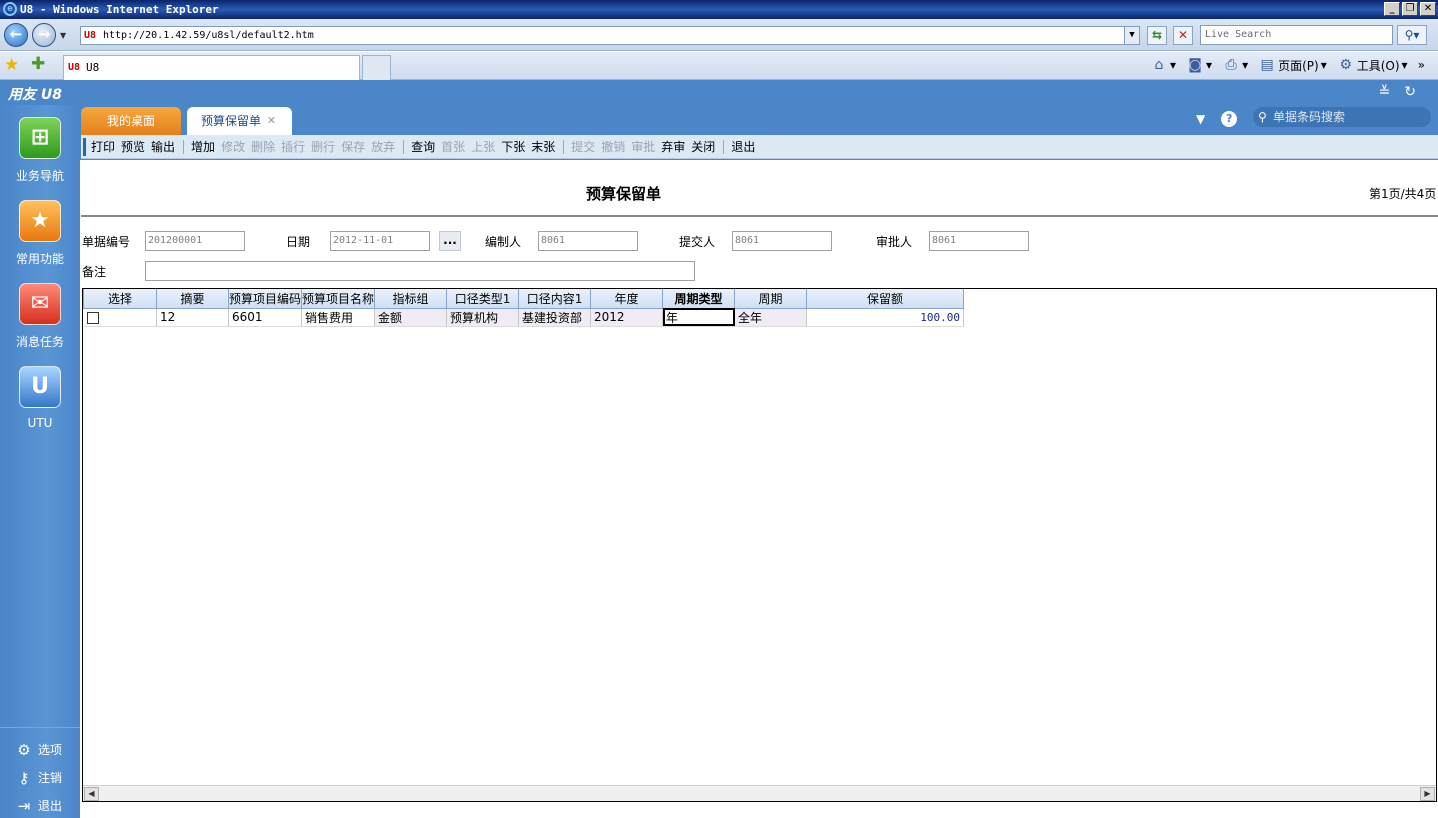 This screenshot has width=1438, height=818. I want to click on print-button: ⎙ ▾, so click(1235, 65).